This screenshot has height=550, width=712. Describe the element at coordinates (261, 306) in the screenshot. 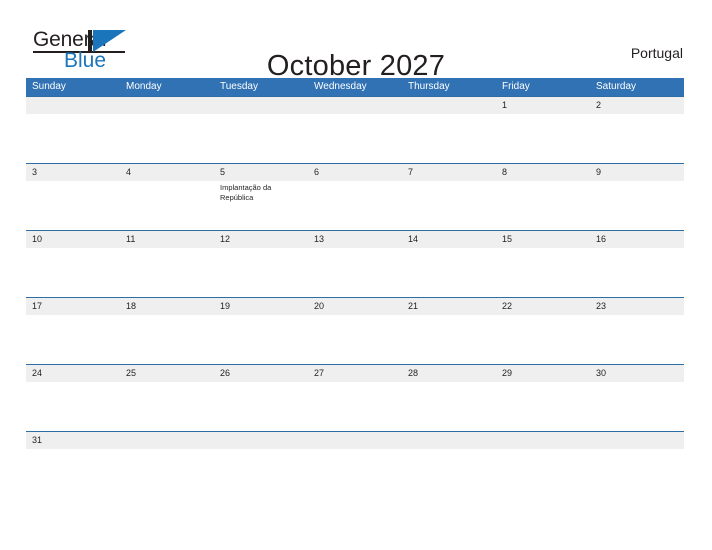

I see `day-number: 19` at that location.